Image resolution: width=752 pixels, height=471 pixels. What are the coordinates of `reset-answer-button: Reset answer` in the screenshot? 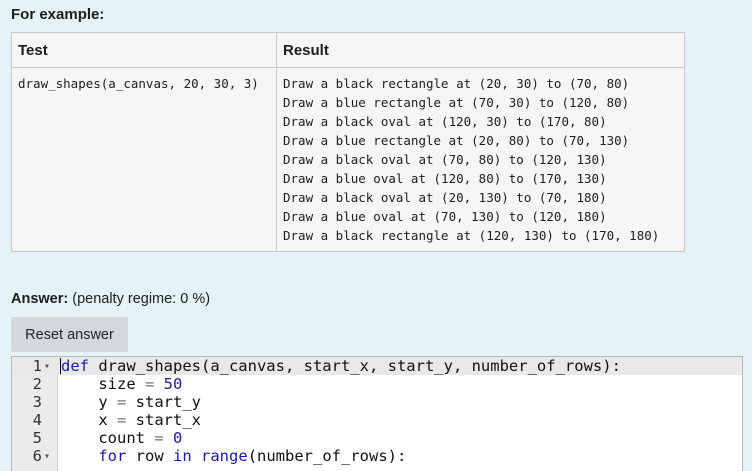 It's located at (69, 334).